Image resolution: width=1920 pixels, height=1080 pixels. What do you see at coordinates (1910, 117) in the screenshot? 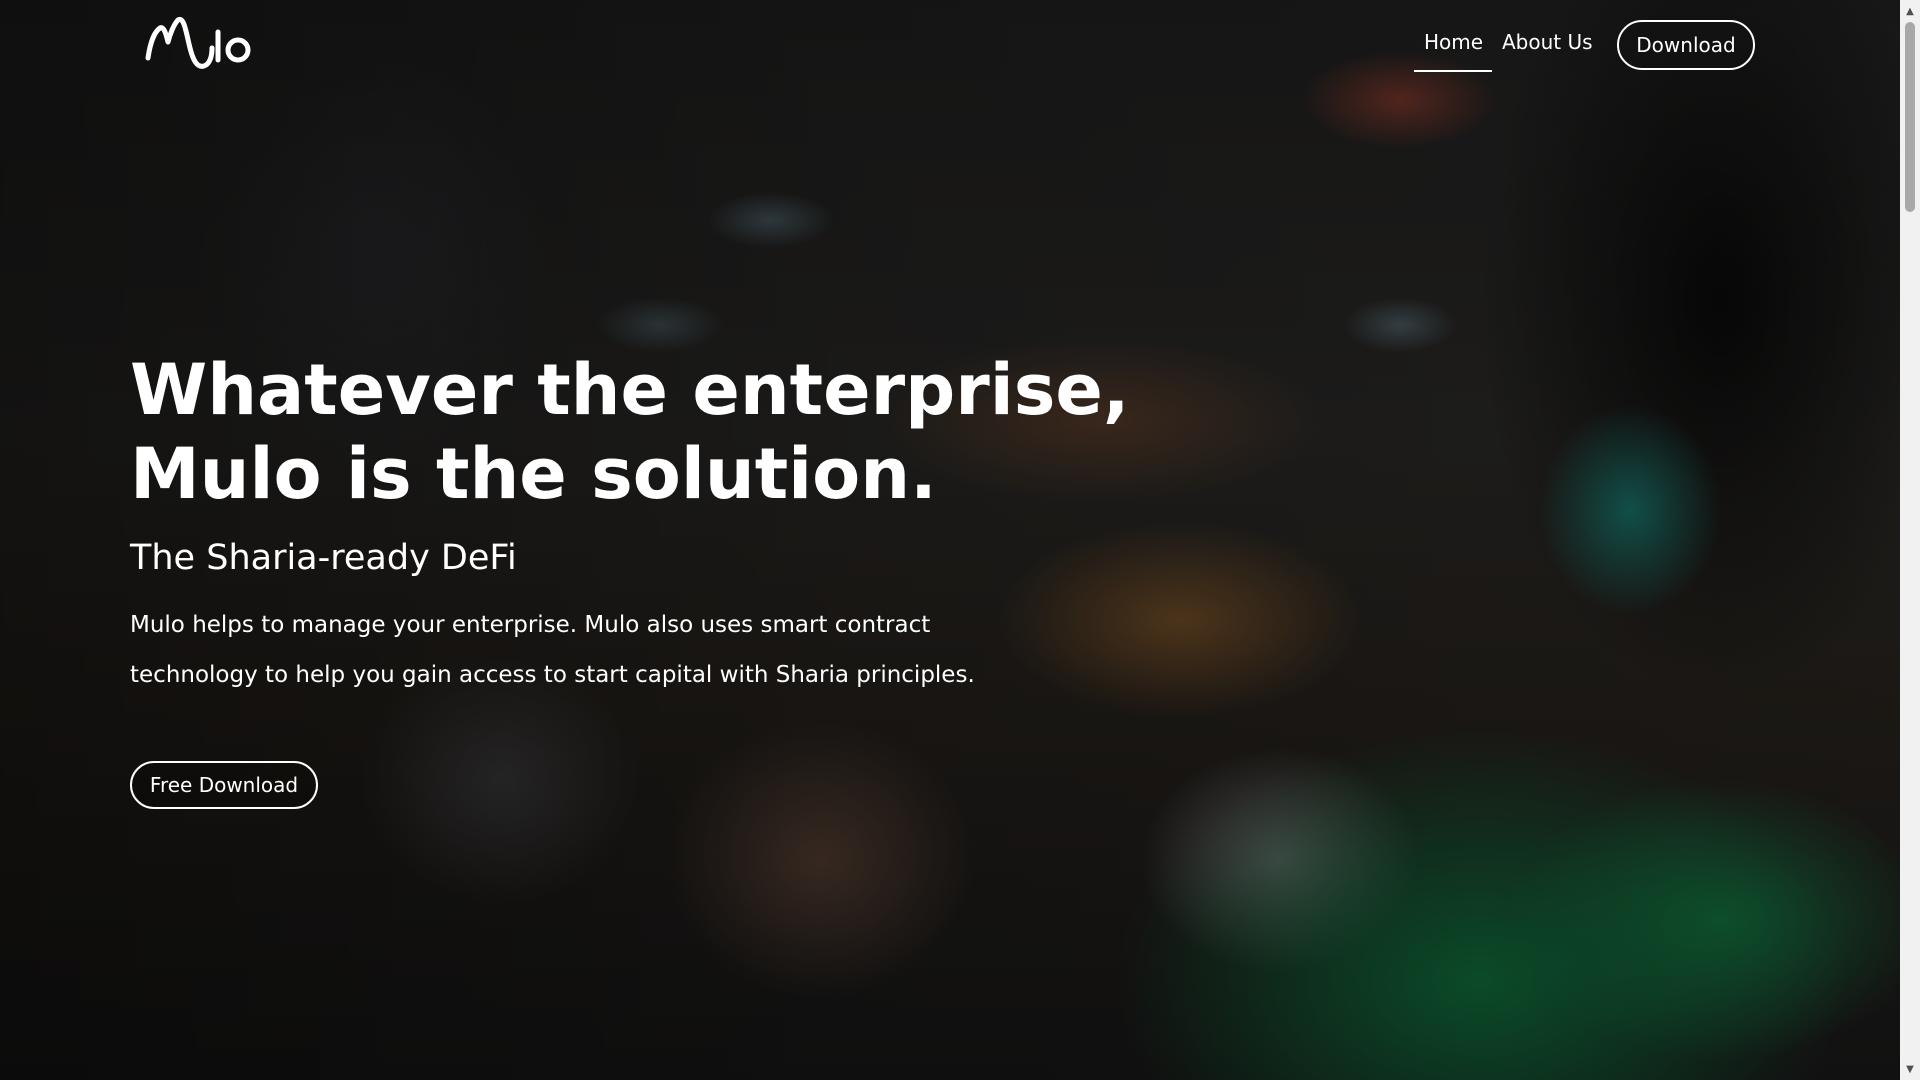
I see `scrollbar-thumb` at bounding box center [1910, 117].